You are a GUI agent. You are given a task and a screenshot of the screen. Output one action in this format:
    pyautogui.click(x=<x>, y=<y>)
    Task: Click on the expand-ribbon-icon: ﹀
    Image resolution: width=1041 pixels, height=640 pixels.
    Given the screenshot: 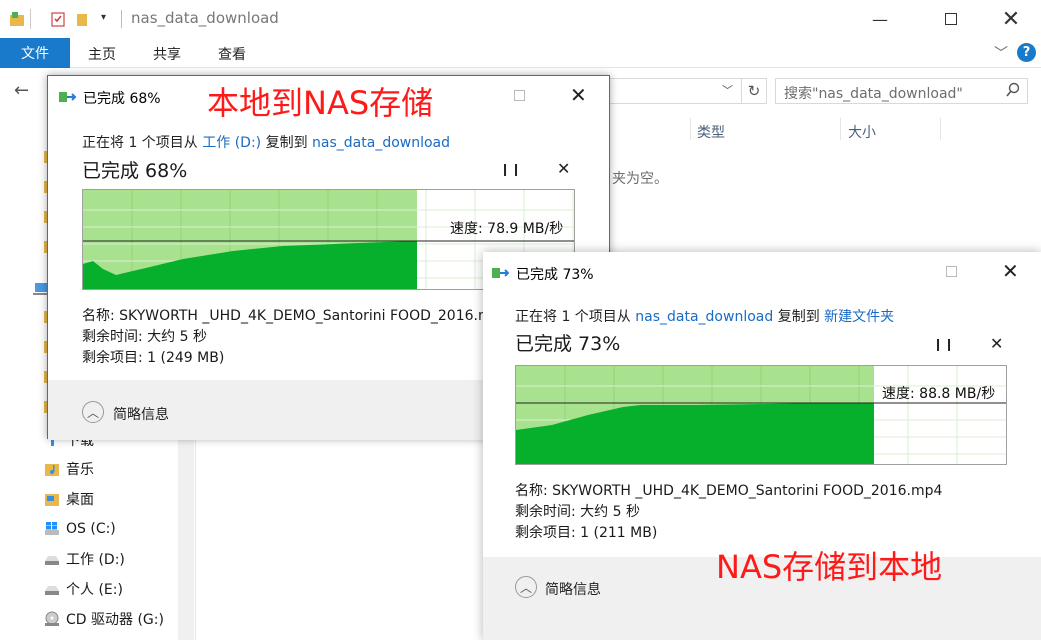 What is the action you would take?
    pyautogui.click(x=1001, y=53)
    